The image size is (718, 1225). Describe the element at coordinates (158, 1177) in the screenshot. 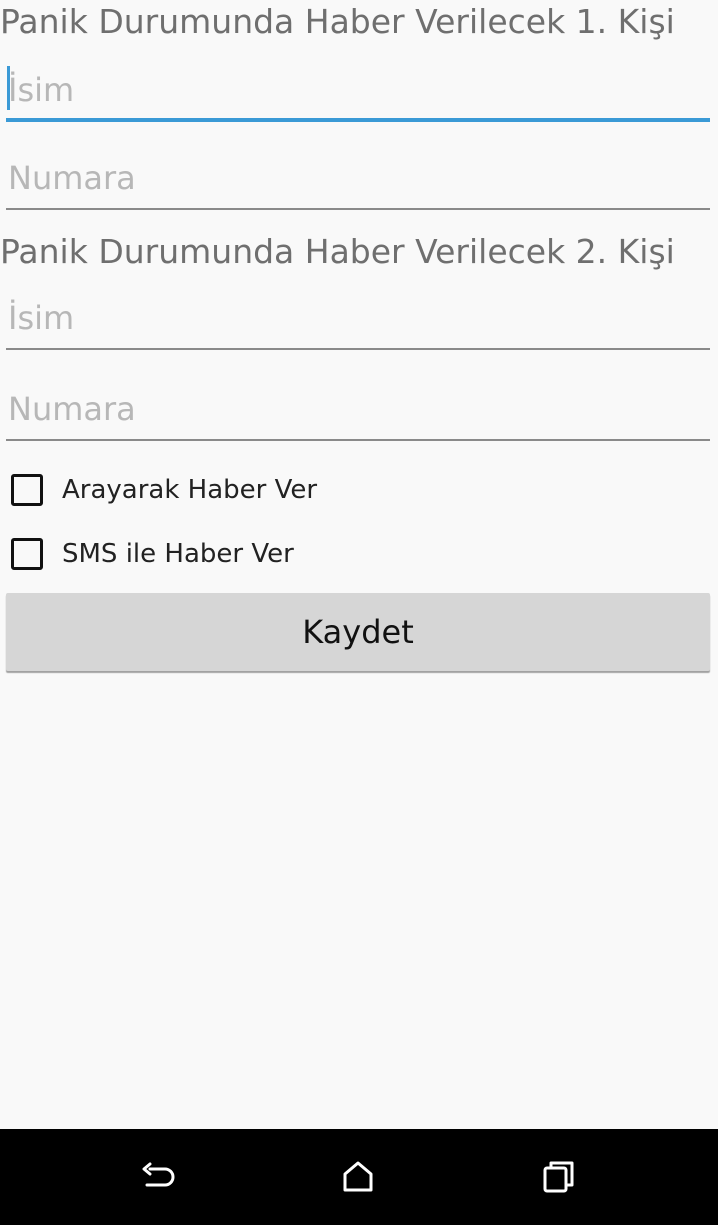

I see `back-icon` at that location.